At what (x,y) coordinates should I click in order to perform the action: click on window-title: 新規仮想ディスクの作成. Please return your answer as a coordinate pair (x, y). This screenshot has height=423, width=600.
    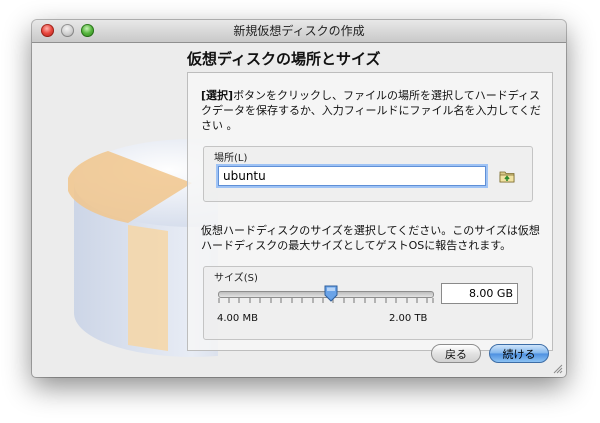
    Looking at the image, I should click on (299, 31).